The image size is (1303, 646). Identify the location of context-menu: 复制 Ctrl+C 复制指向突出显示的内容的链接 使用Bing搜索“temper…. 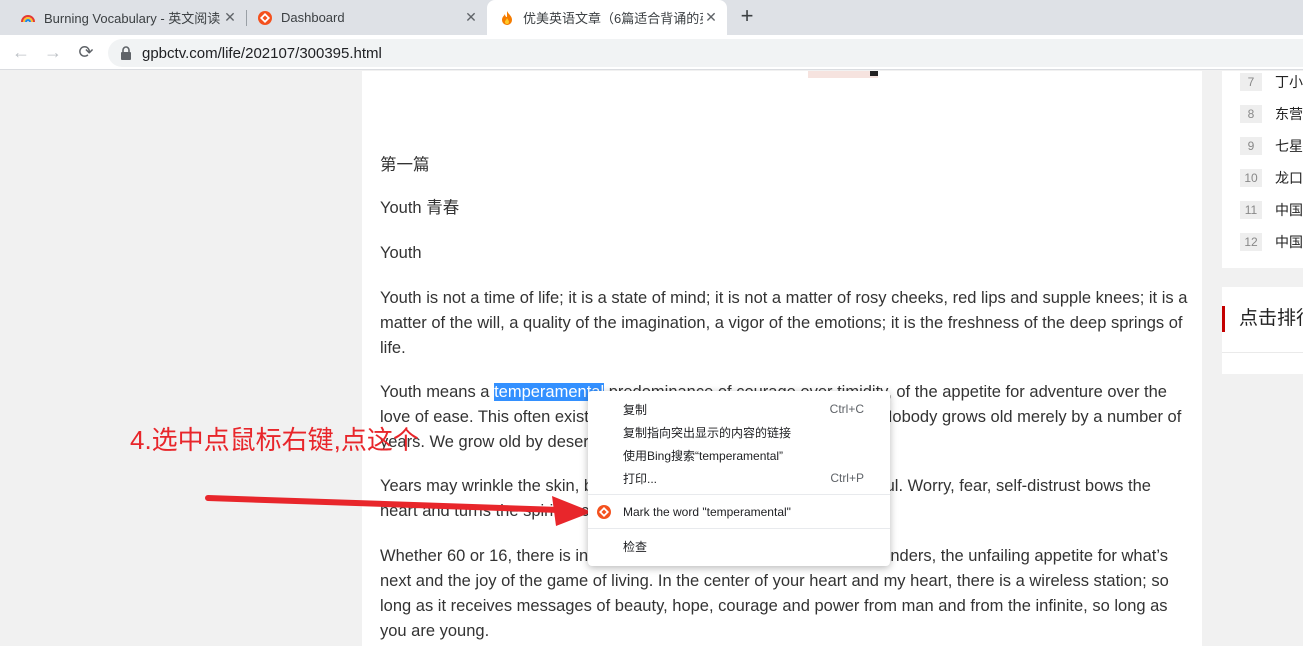
(739, 478).